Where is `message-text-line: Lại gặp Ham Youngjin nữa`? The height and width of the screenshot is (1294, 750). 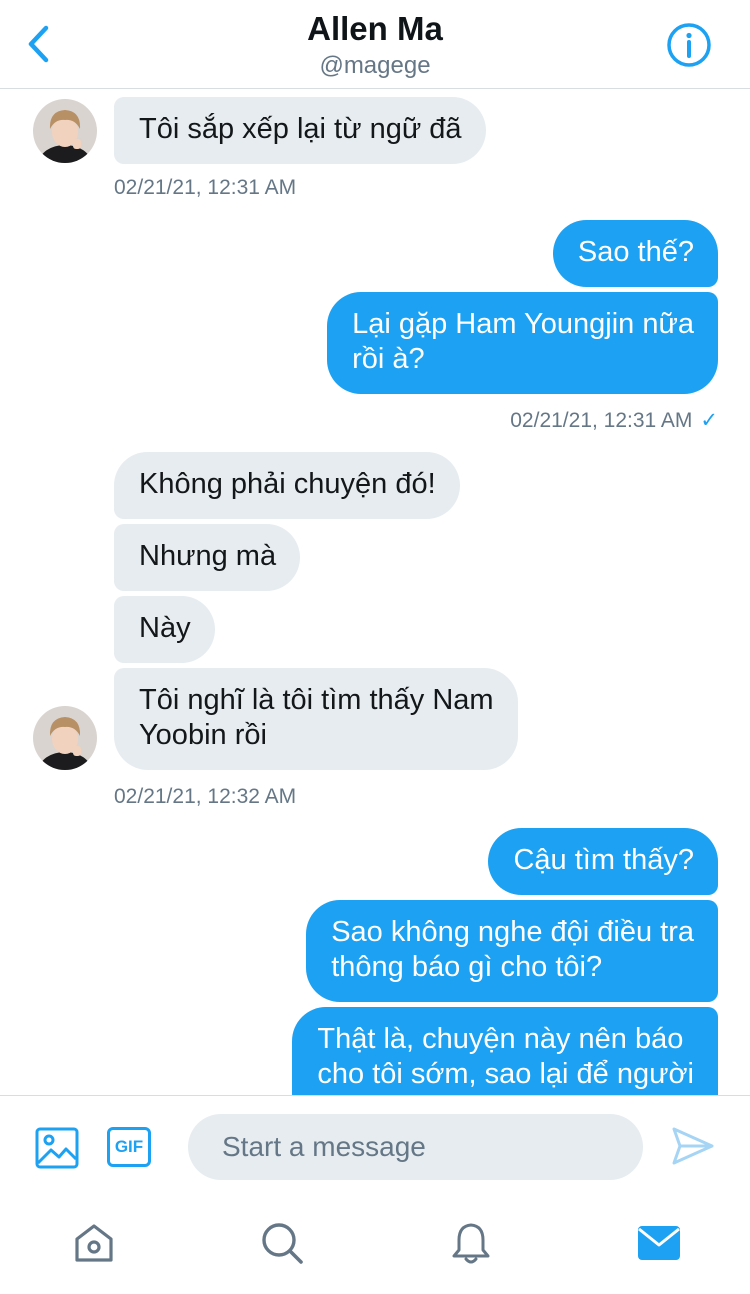 message-text-line: Lại gặp Ham Youngjin nữa is located at coordinates (523, 324).